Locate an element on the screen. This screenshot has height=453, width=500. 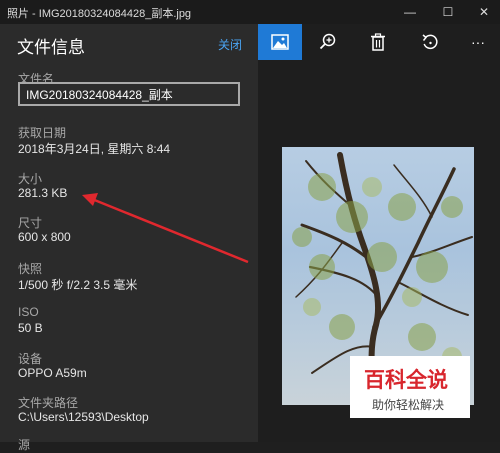
date-value: 2018年3月24日, 星期六 8:44 is located at coordinates (94, 149).